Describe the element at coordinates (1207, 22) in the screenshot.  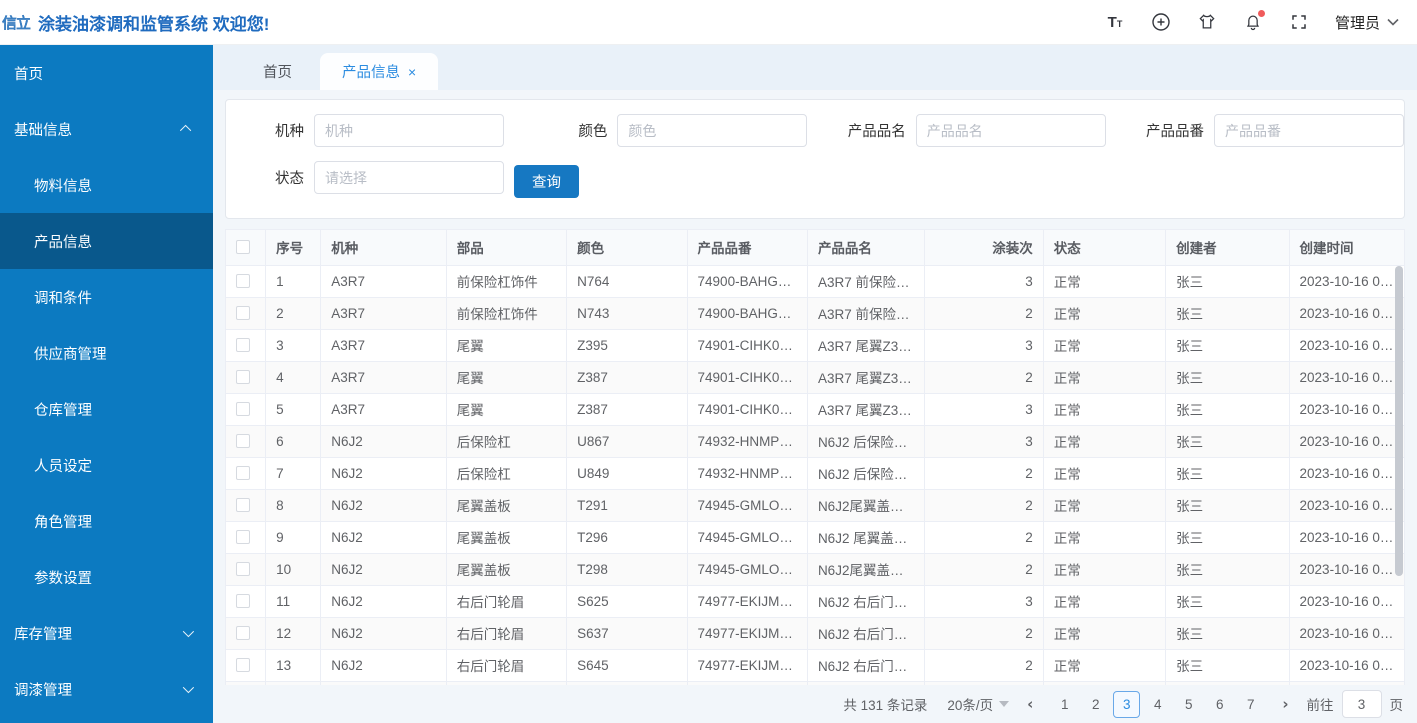
I see `theme-icon` at that location.